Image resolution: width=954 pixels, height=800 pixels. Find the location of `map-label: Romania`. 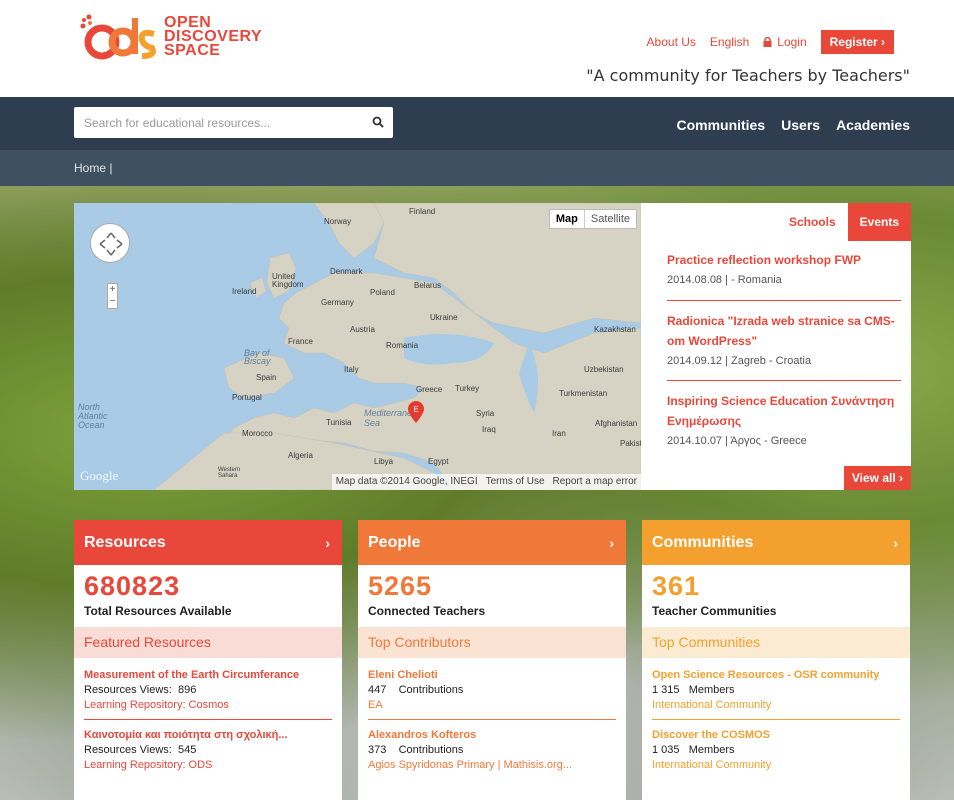

map-label: Romania is located at coordinates (402, 345).